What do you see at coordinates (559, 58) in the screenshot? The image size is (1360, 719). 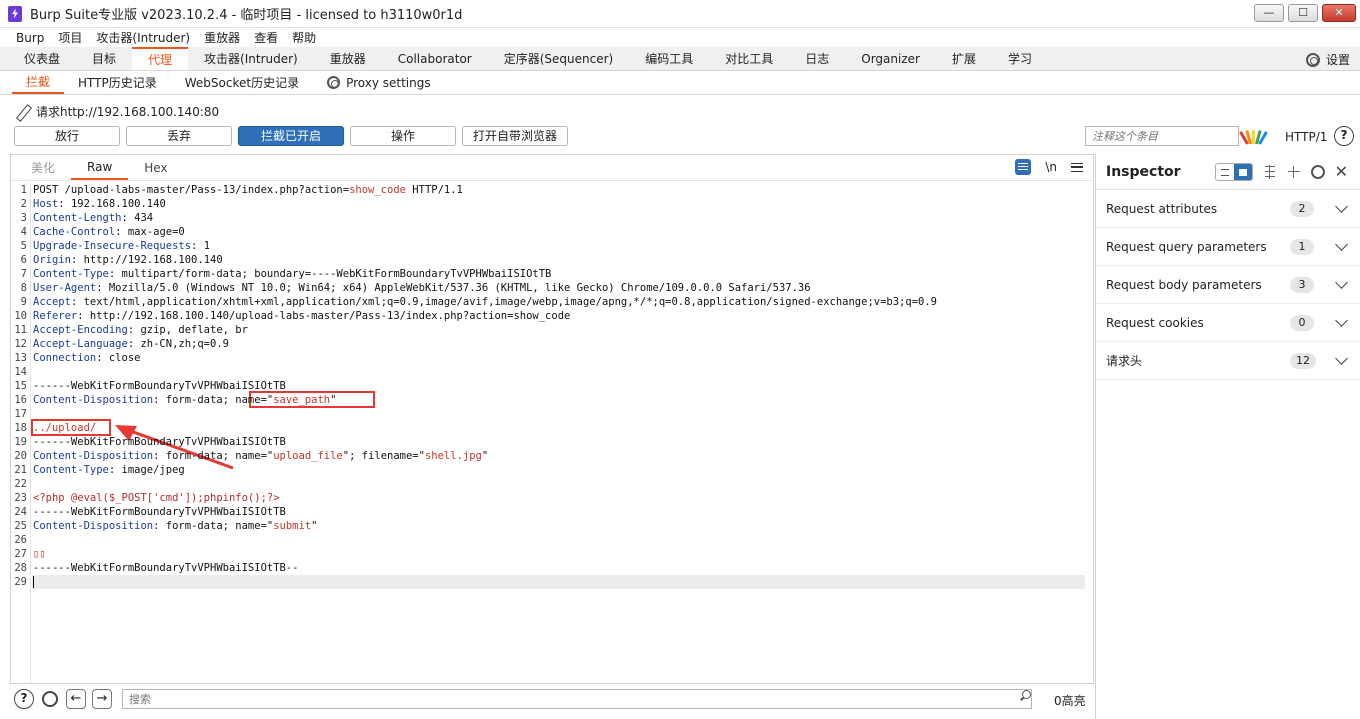 I see `tab-sequencer: 定序器(Sequencer)` at bounding box center [559, 58].